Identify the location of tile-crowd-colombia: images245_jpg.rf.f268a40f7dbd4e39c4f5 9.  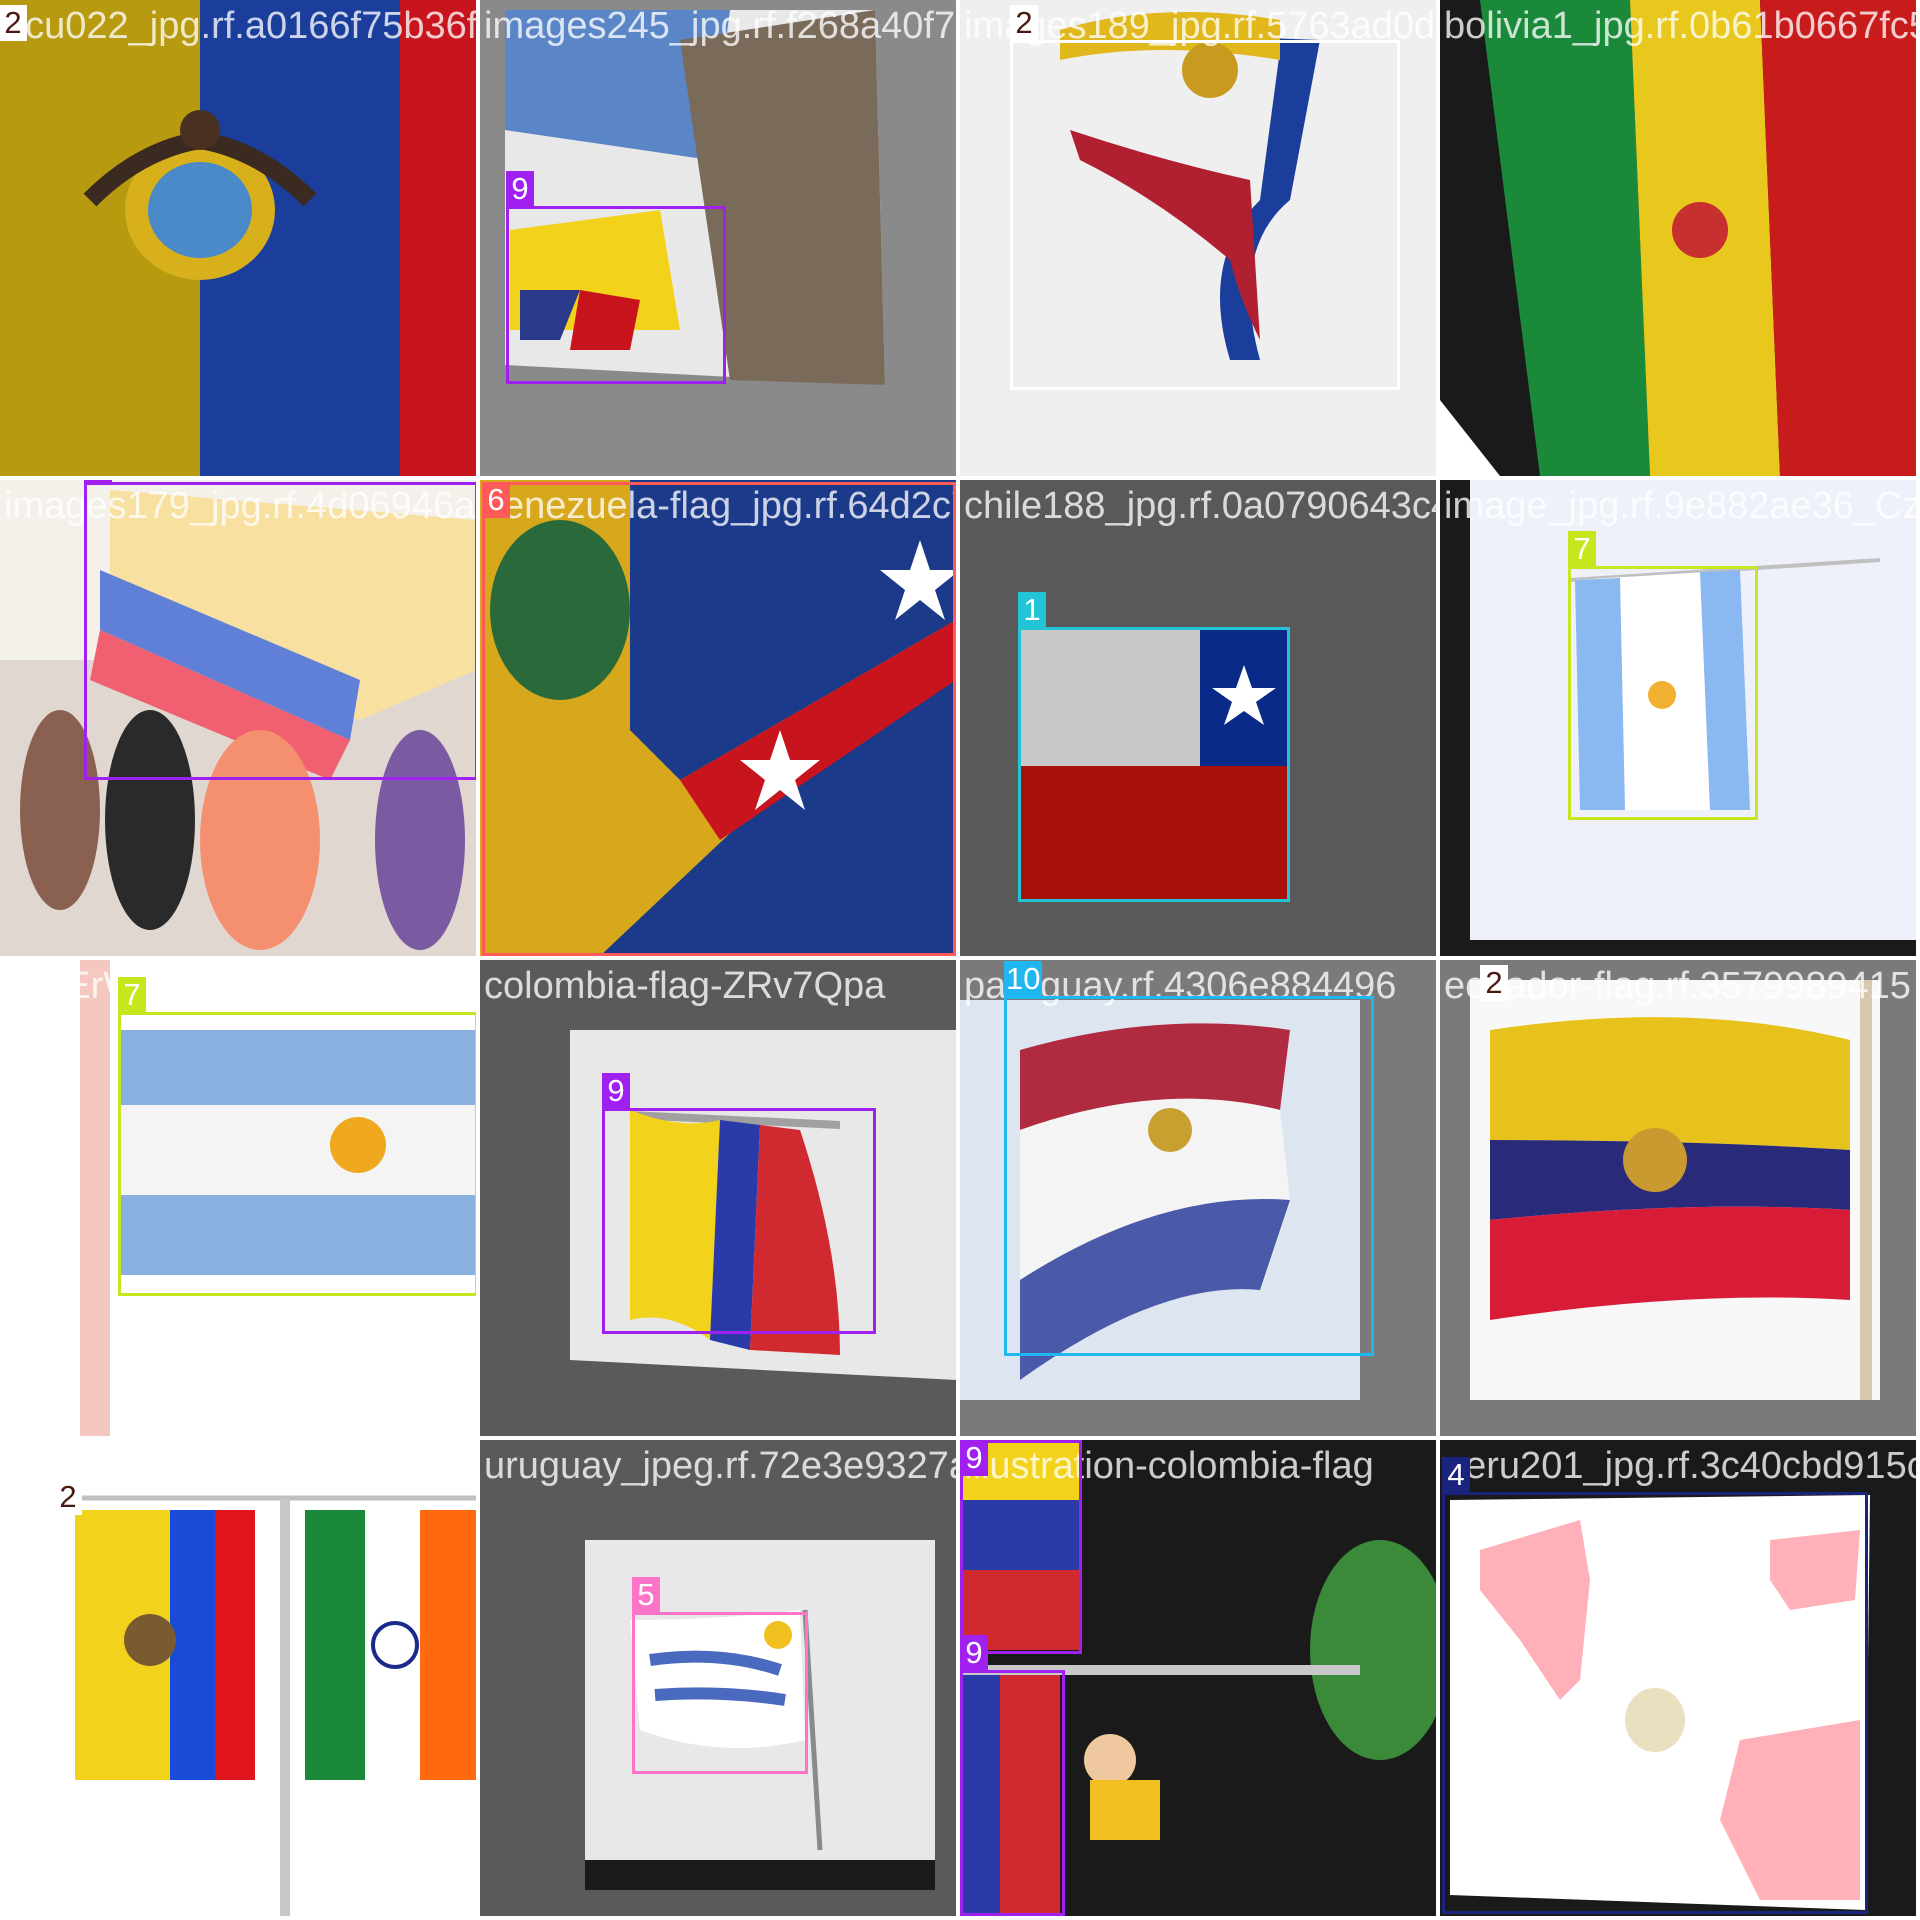
(718, 238).